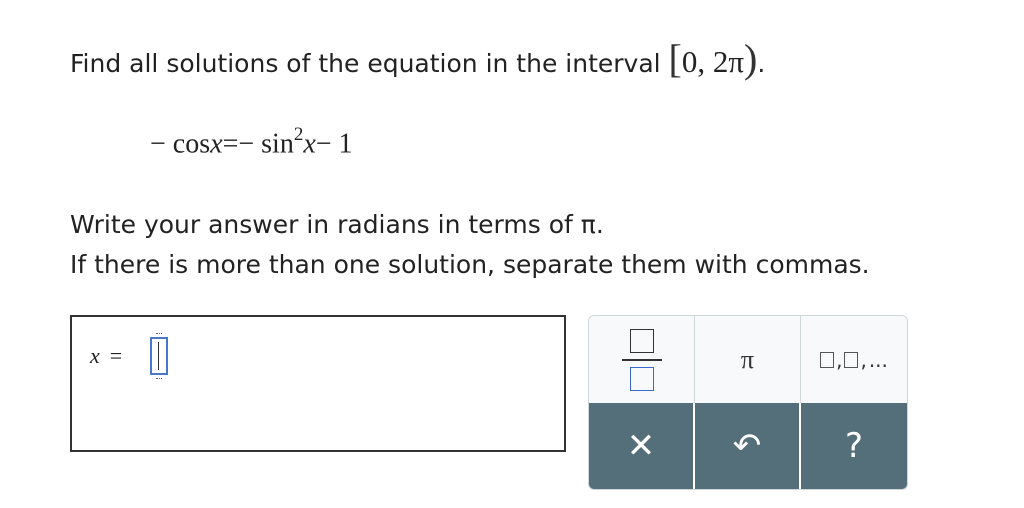 This screenshot has height=508, width=1024. What do you see at coordinates (216, 144) in the screenshot?
I see `equation-lhs-var: x` at bounding box center [216, 144].